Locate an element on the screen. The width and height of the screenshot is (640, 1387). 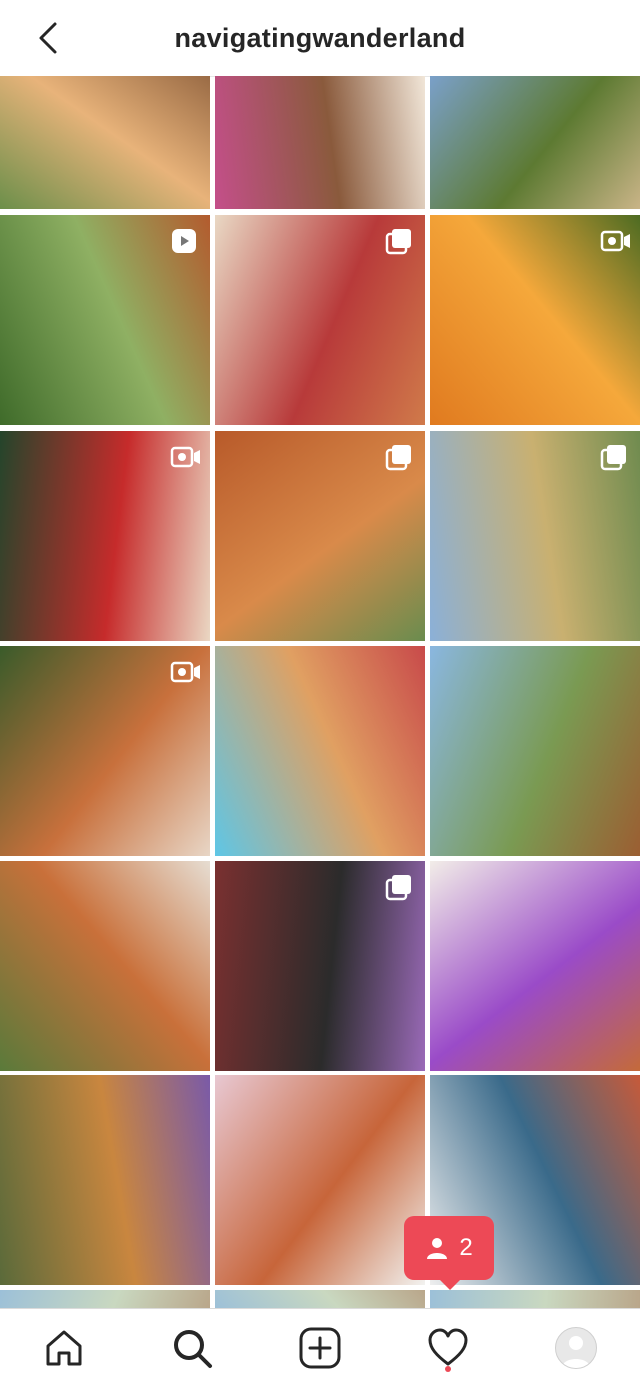
profile-avatar is located at coordinates (576, 1348).